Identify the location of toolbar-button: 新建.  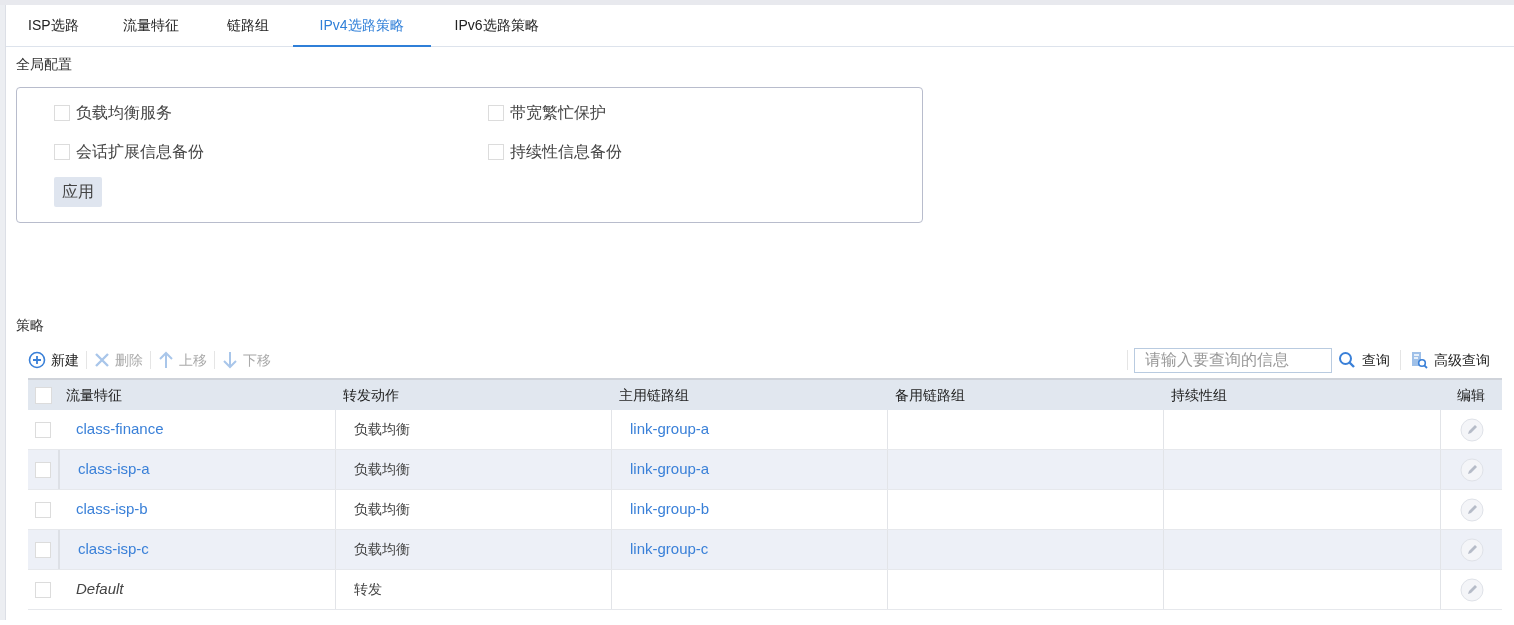
(53, 360).